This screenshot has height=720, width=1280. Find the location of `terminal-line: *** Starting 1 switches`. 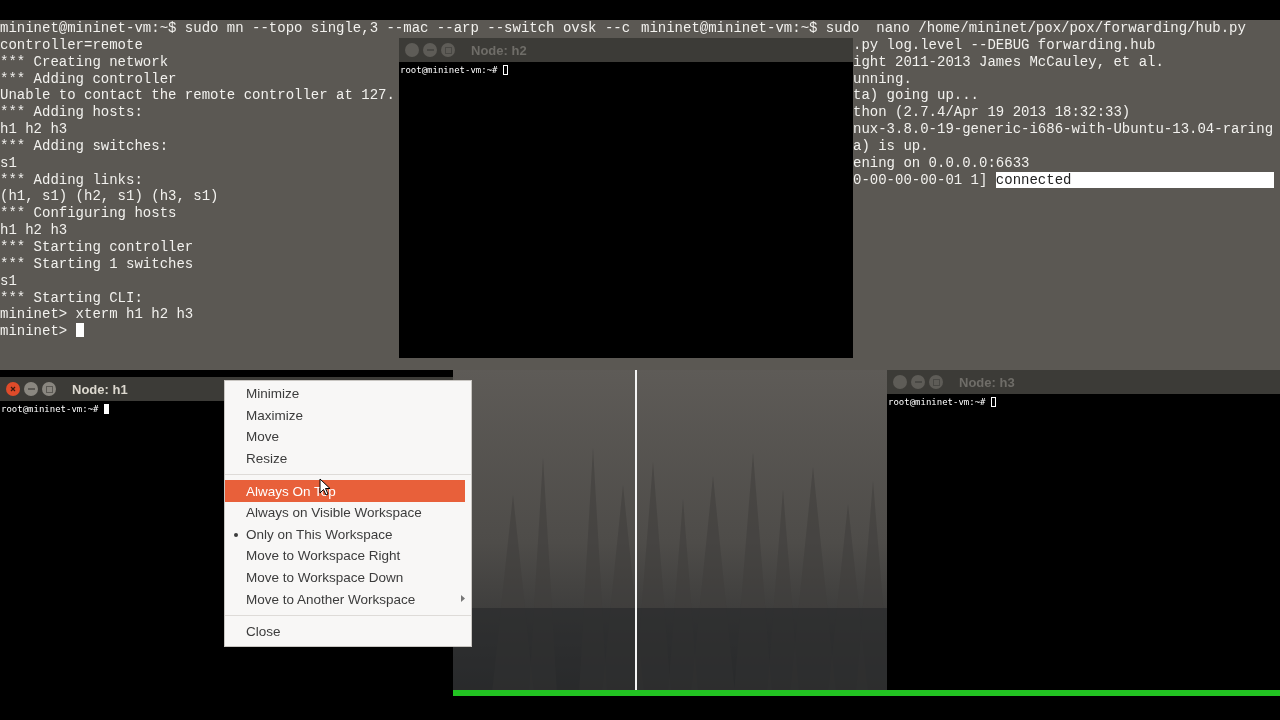

terminal-line: *** Starting 1 switches is located at coordinates (97, 264).